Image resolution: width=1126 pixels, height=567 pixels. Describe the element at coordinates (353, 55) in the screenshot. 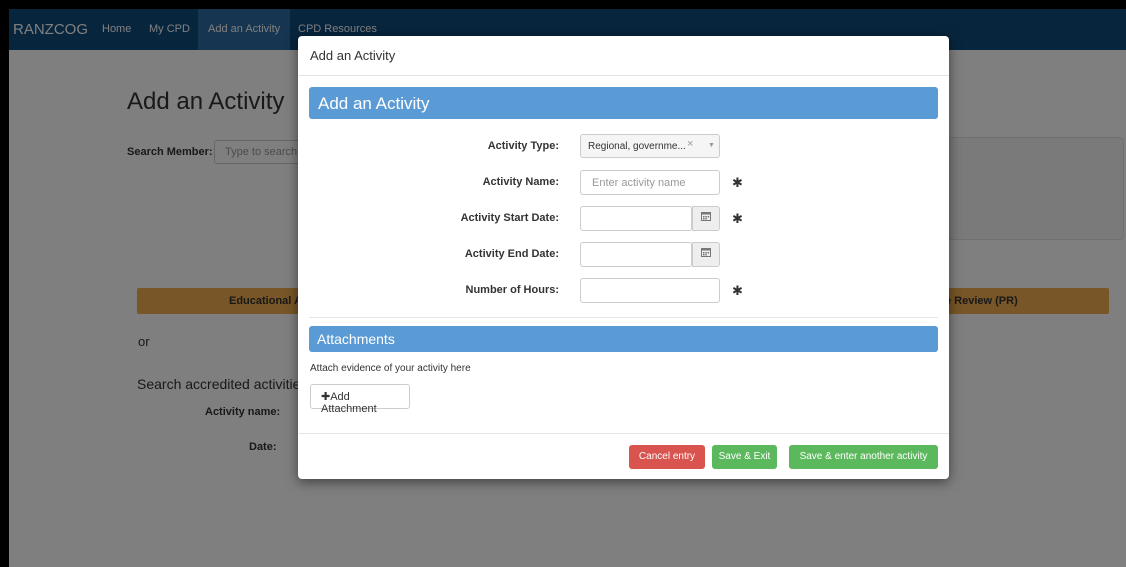

I see `modal-title: Add an Activity` at that location.